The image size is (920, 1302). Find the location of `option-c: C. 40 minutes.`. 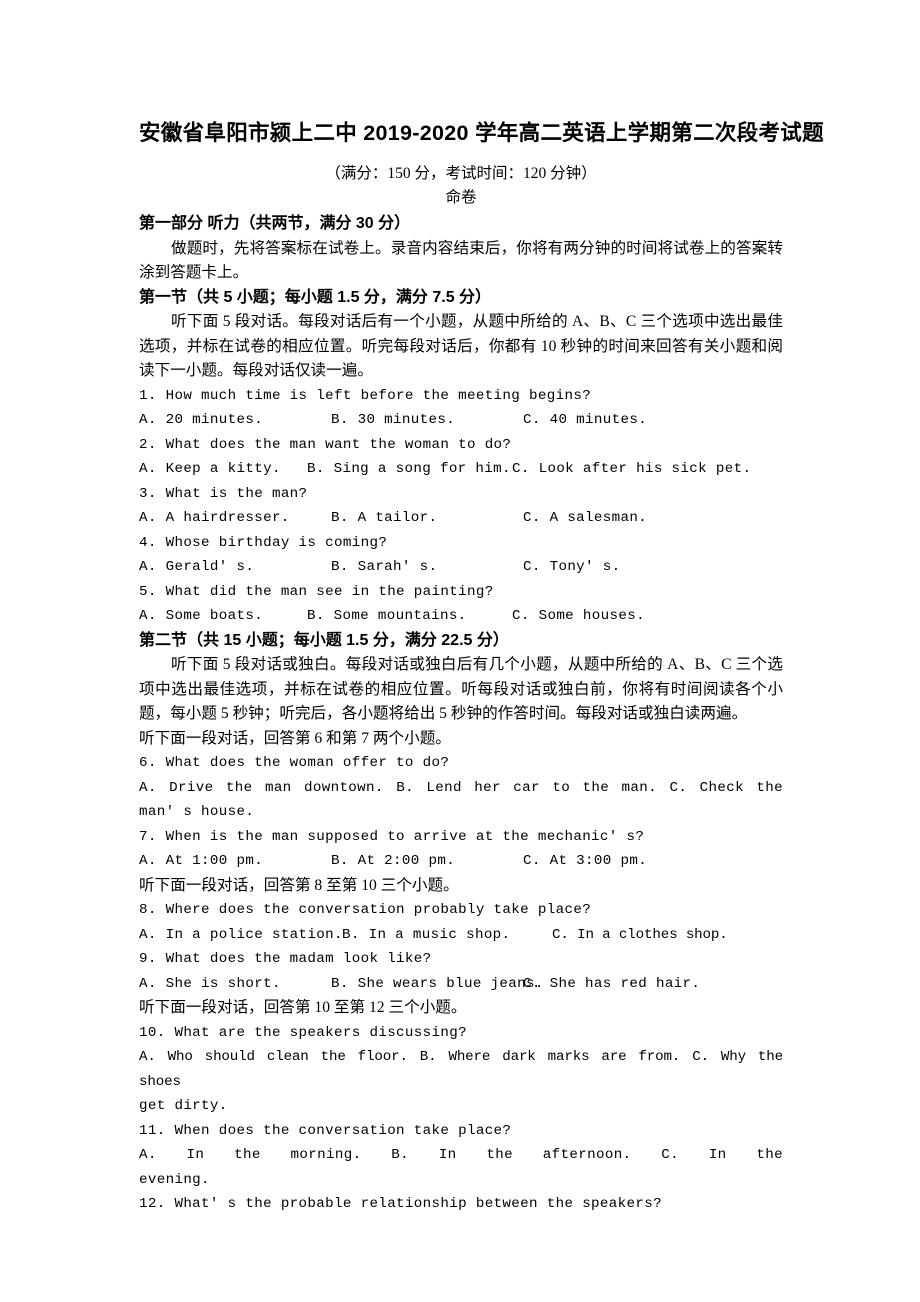

option-c: C. 40 minutes. is located at coordinates (585, 420).